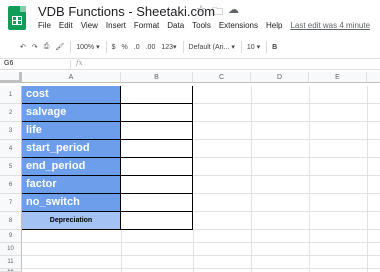 This screenshot has height=272, width=380. Describe the element at coordinates (71, 95) in the screenshot. I see `cell-a1: cost` at that location.